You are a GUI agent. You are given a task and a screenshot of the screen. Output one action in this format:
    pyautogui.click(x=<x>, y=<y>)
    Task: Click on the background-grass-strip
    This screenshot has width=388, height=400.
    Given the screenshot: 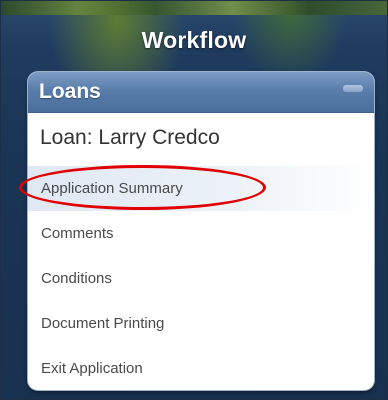 What is the action you would take?
    pyautogui.click(x=194, y=8)
    